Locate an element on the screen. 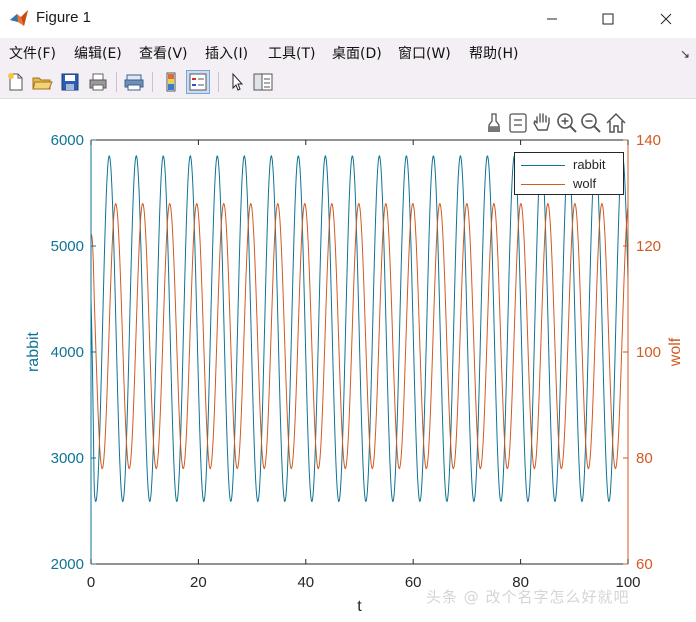  close-button is located at coordinates (666, 19).